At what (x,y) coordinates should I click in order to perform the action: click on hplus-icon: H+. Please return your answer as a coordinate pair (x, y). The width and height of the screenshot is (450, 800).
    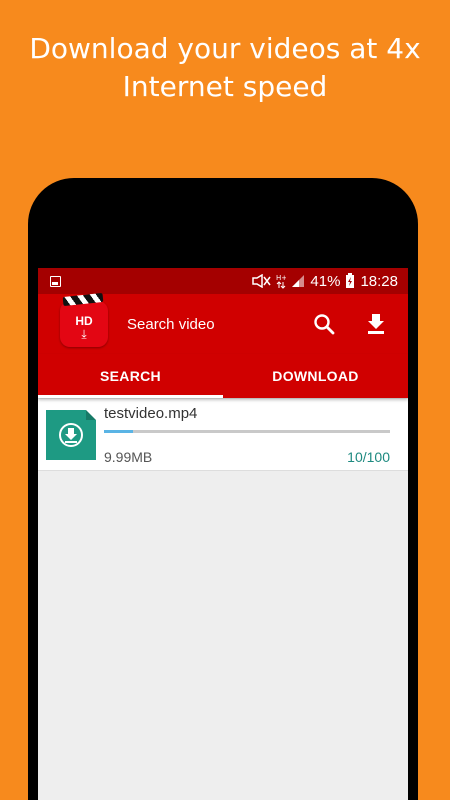
    Looking at the image, I should click on (281, 281).